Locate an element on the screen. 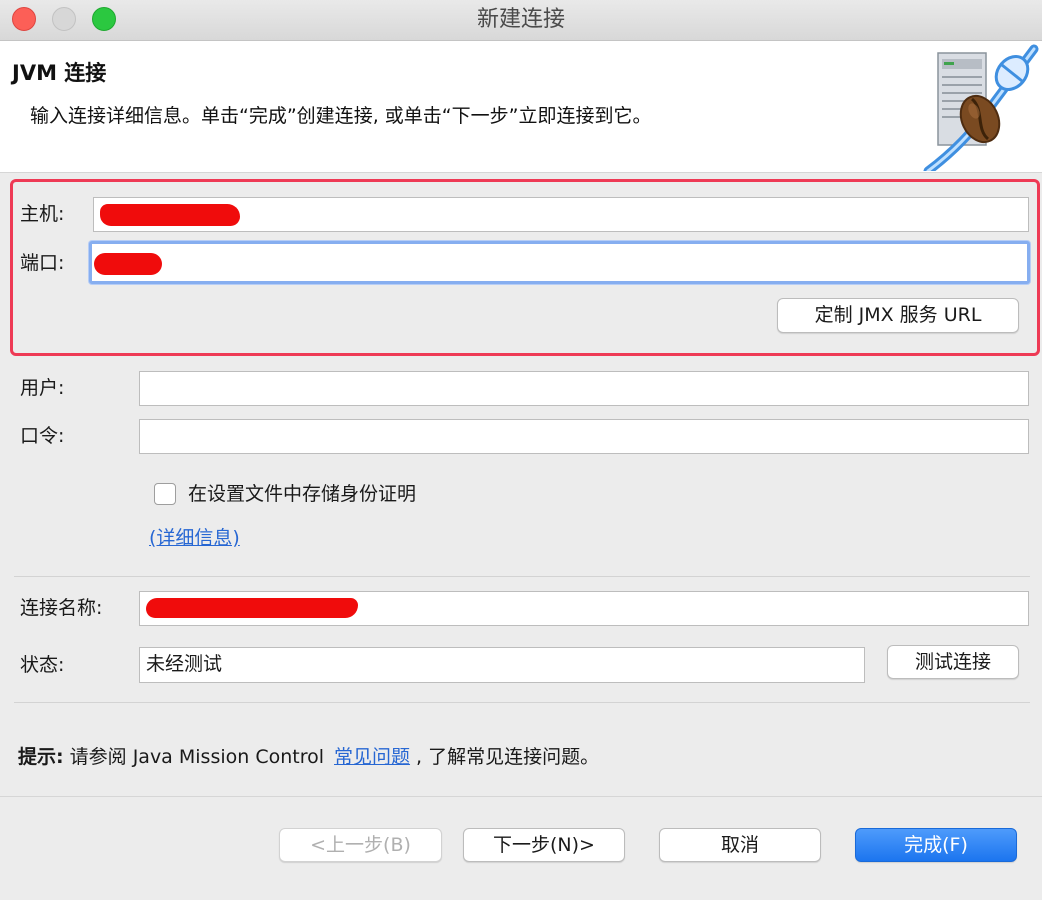 This screenshot has width=1042, height=900. hint-text-before: 请参阅 Java Mission Control is located at coordinates (197, 757).